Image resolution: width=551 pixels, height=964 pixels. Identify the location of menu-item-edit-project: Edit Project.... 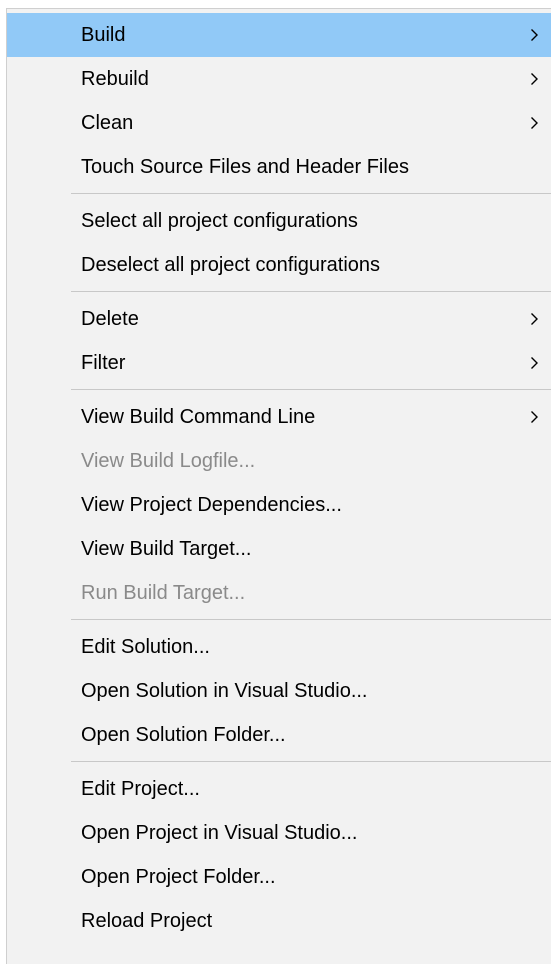
(279, 789).